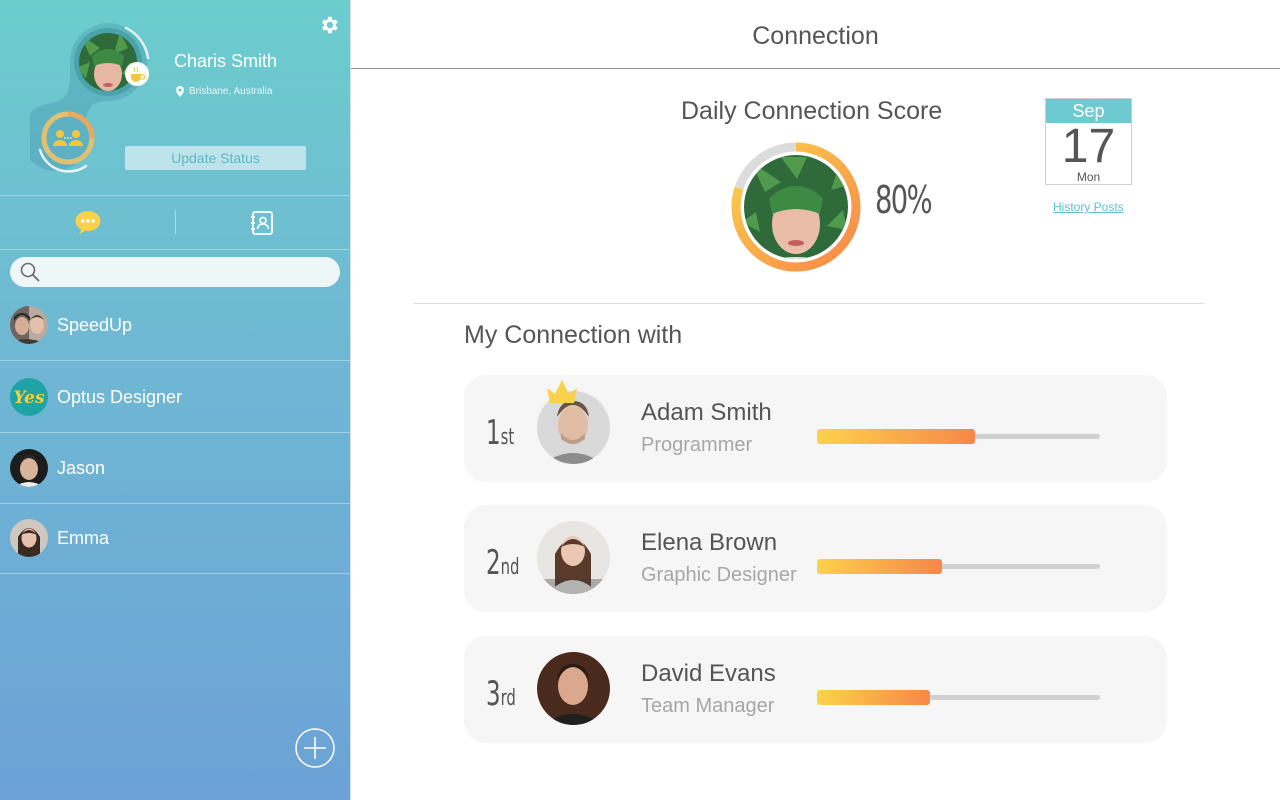 The image size is (1280, 800). I want to click on rank-suffix: rd, so click(508, 698).